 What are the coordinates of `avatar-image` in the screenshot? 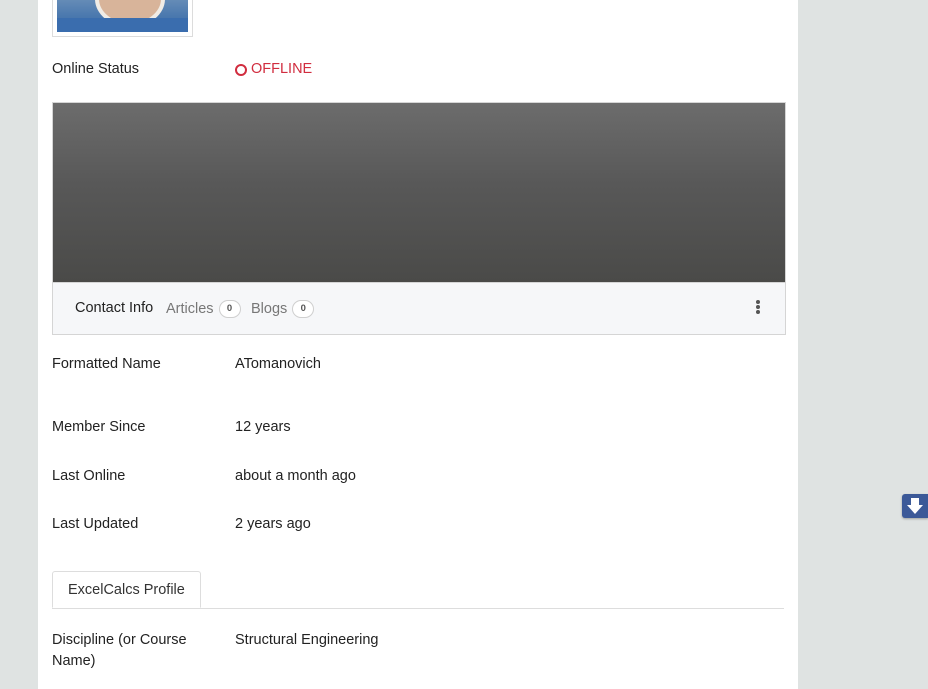 It's located at (122, 16).